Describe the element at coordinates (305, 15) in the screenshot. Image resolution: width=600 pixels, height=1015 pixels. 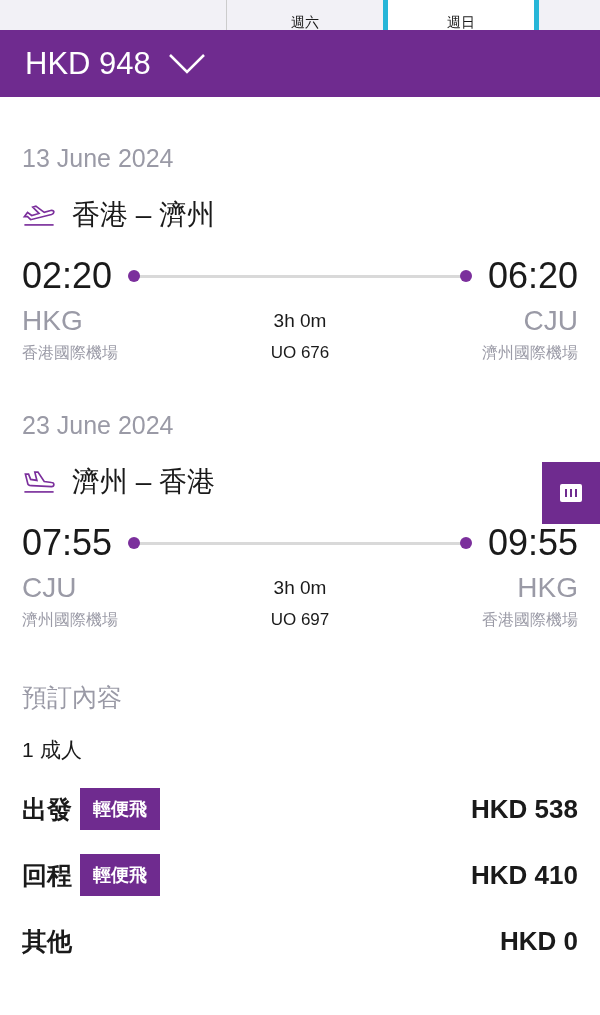
I see `day-tab: 週六` at that location.